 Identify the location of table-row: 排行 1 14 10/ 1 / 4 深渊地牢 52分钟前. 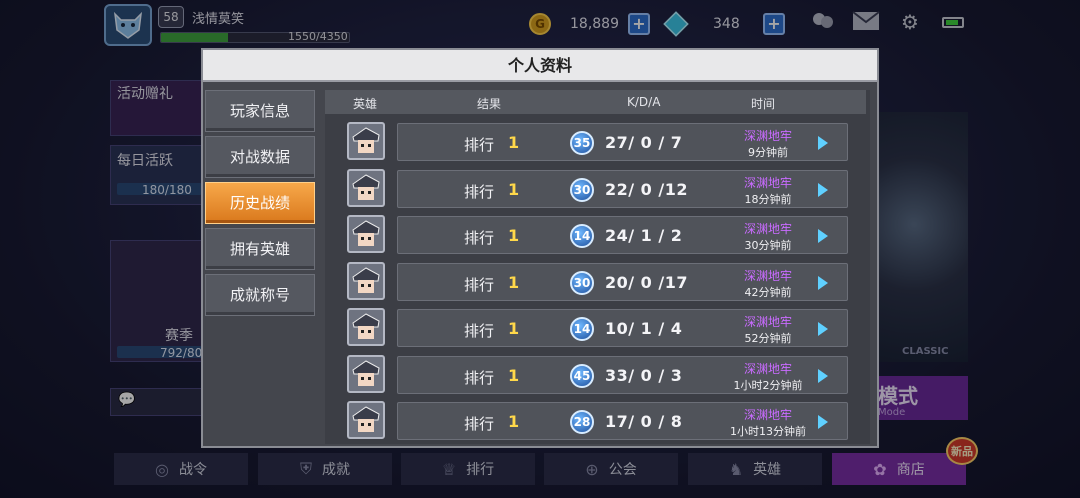
(595, 328).